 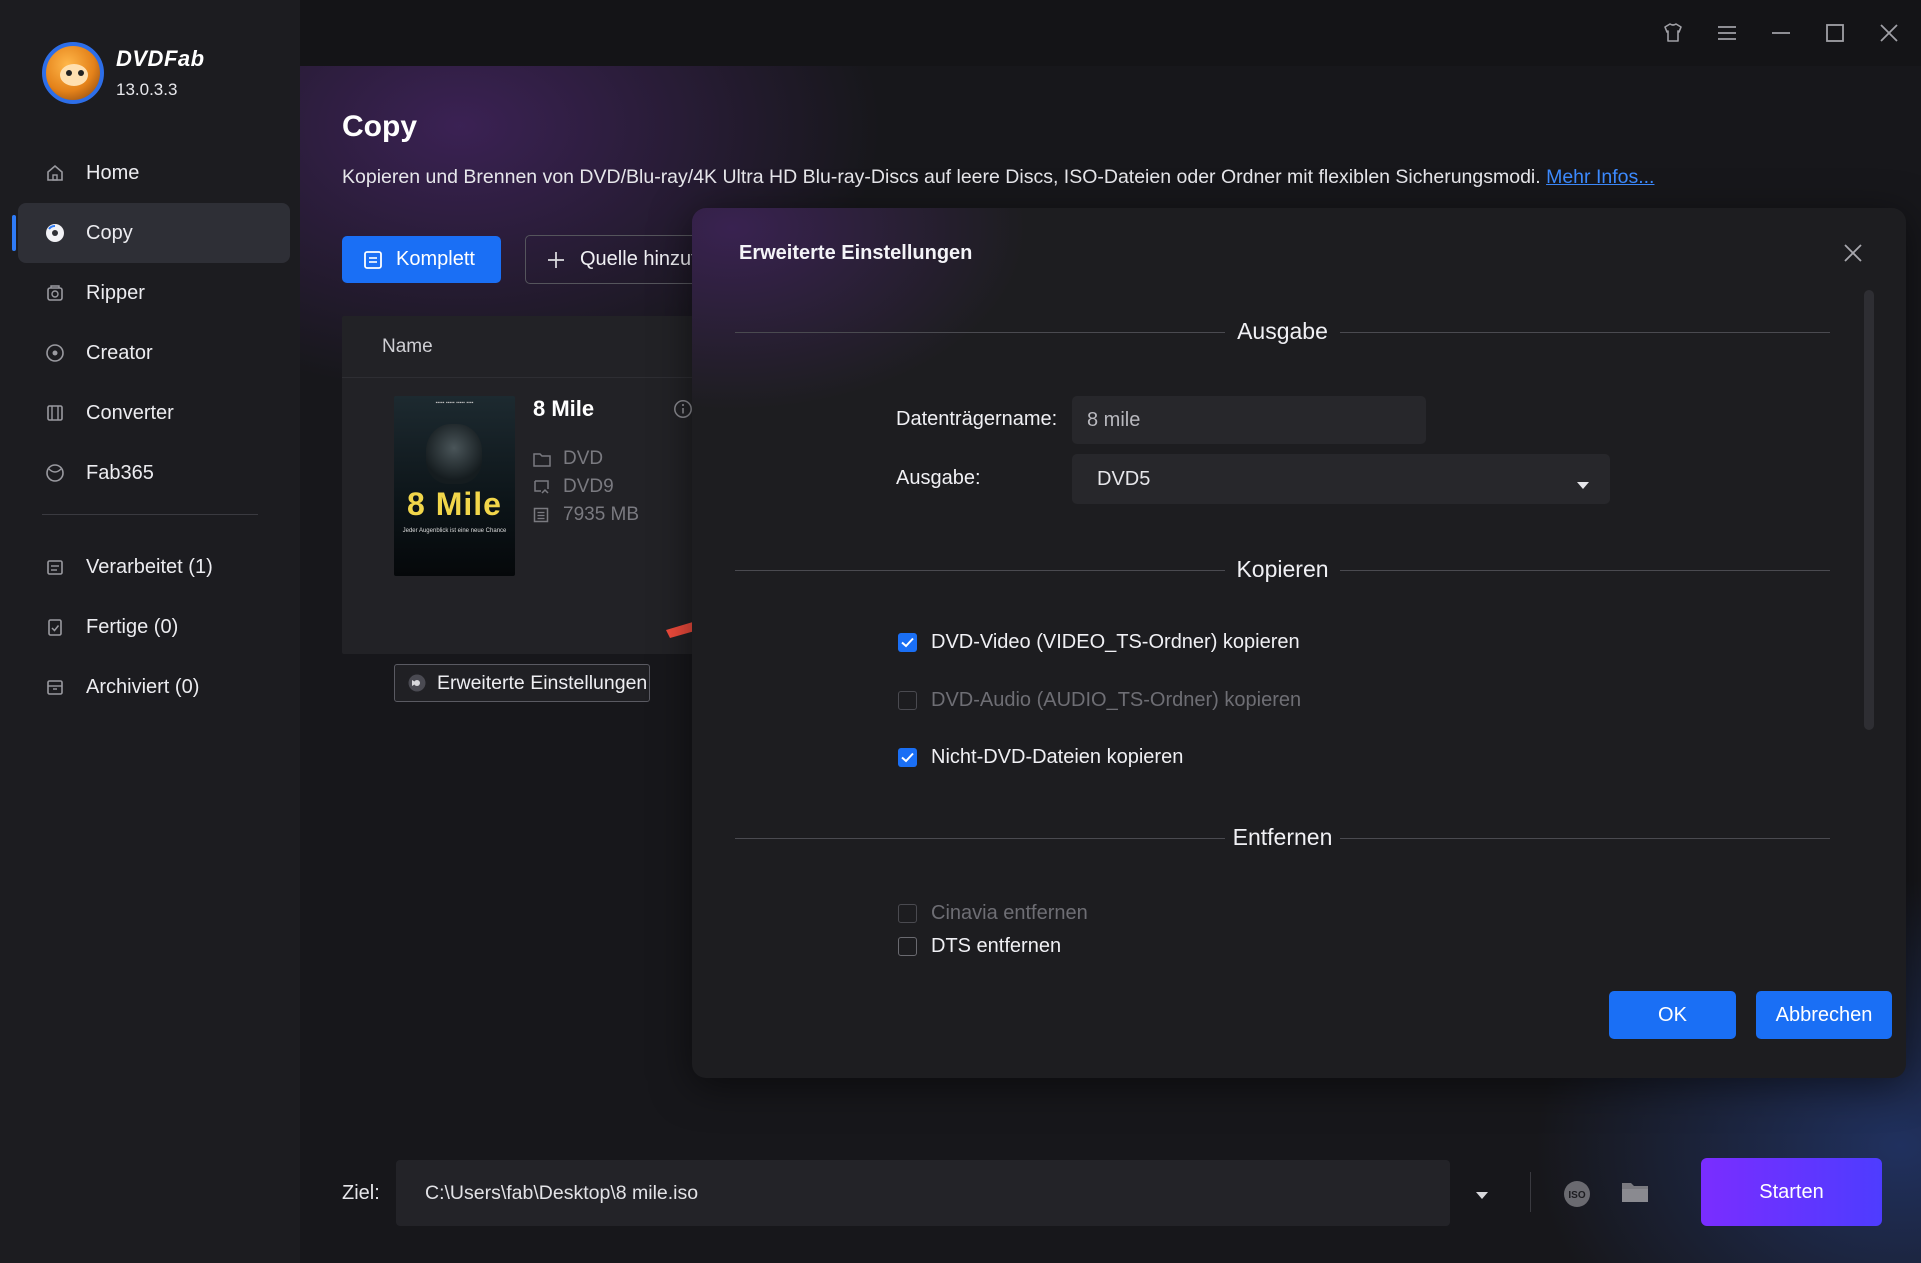 I want to click on sidebar-item-converter: Converter, so click(x=154, y=413).